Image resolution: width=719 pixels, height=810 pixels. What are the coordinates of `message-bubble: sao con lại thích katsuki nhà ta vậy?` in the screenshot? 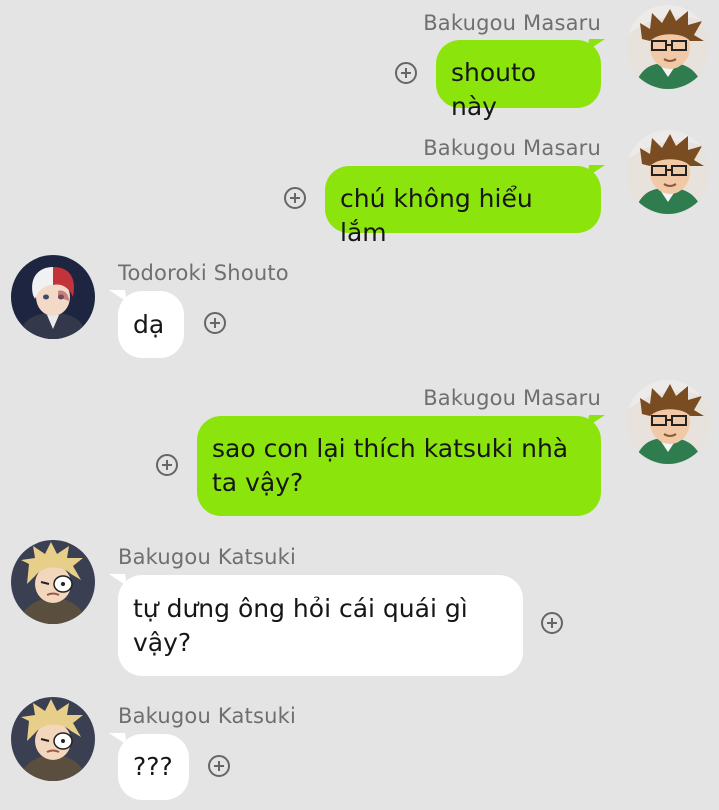 It's located at (399, 466).